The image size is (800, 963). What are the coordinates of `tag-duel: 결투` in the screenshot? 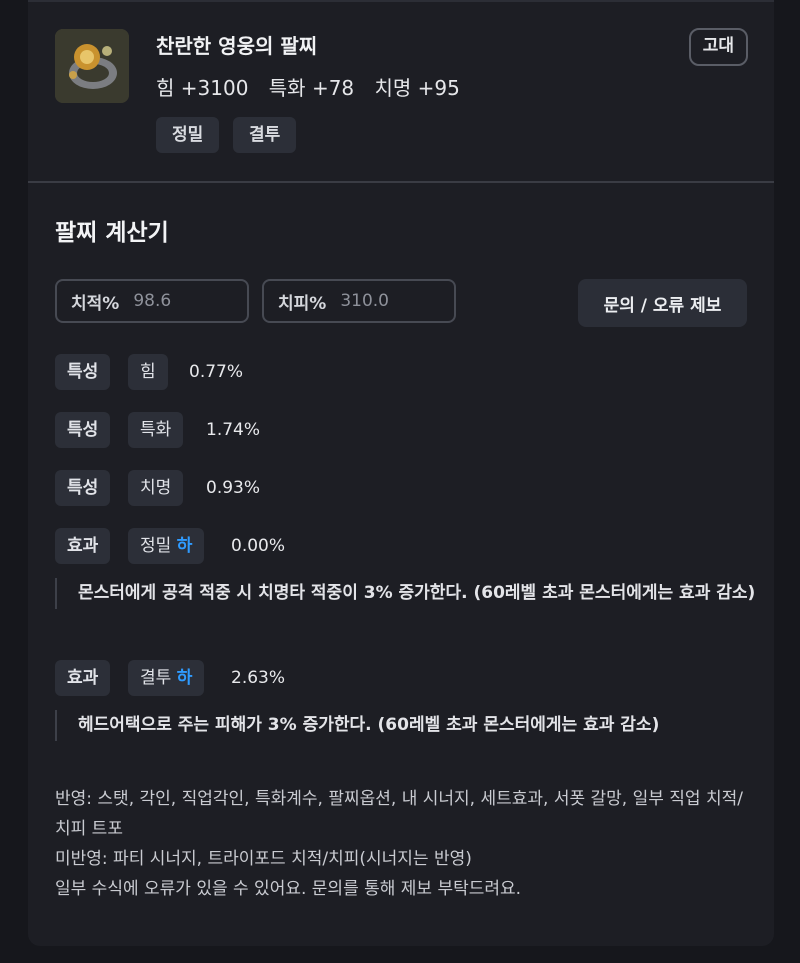 It's located at (265, 135).